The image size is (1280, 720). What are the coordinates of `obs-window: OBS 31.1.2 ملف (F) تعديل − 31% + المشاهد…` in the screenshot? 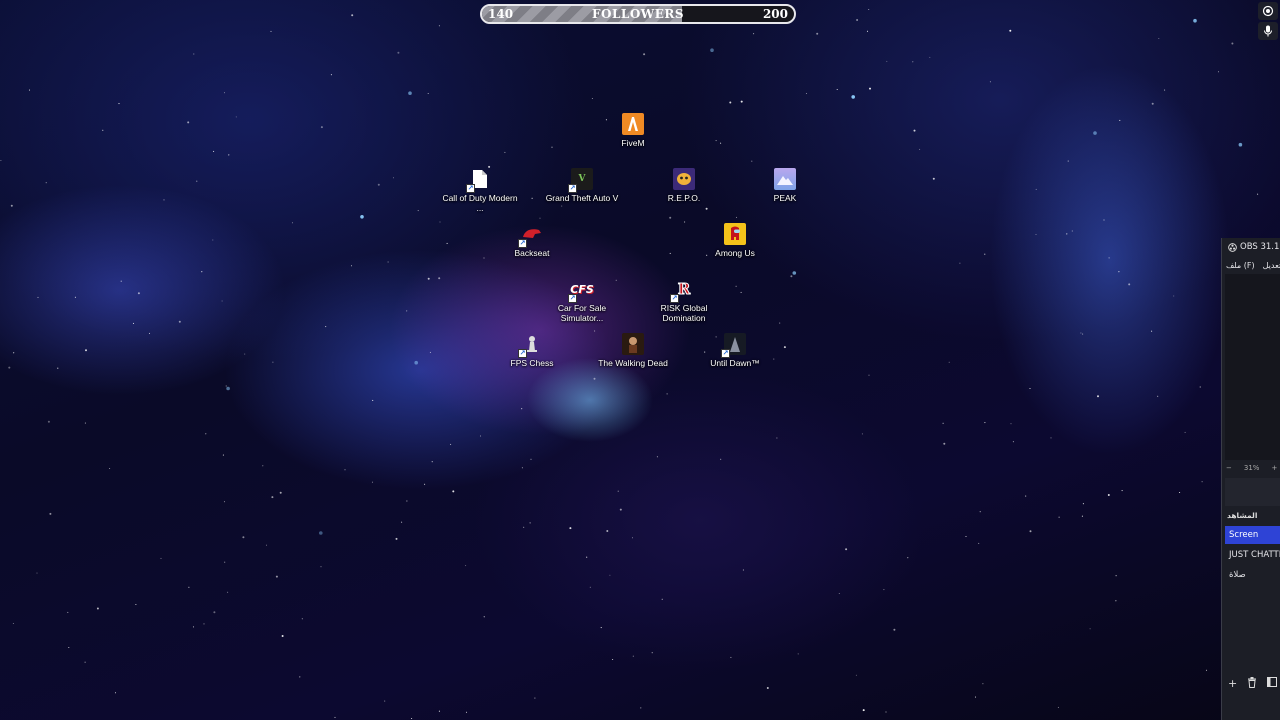 It's located at (1250, 479).